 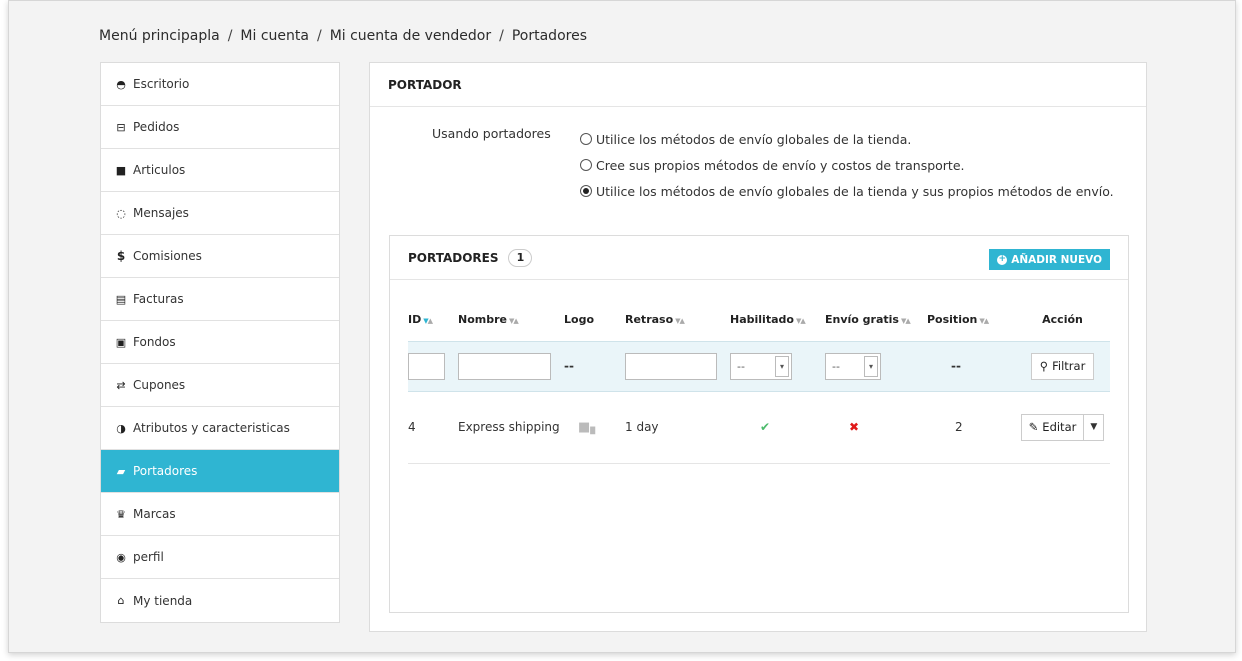 What do you see at coordinates (453, 257) in the screenshot?
I see `carriers-title: PORTADORES` at bounding box center [453, 257].